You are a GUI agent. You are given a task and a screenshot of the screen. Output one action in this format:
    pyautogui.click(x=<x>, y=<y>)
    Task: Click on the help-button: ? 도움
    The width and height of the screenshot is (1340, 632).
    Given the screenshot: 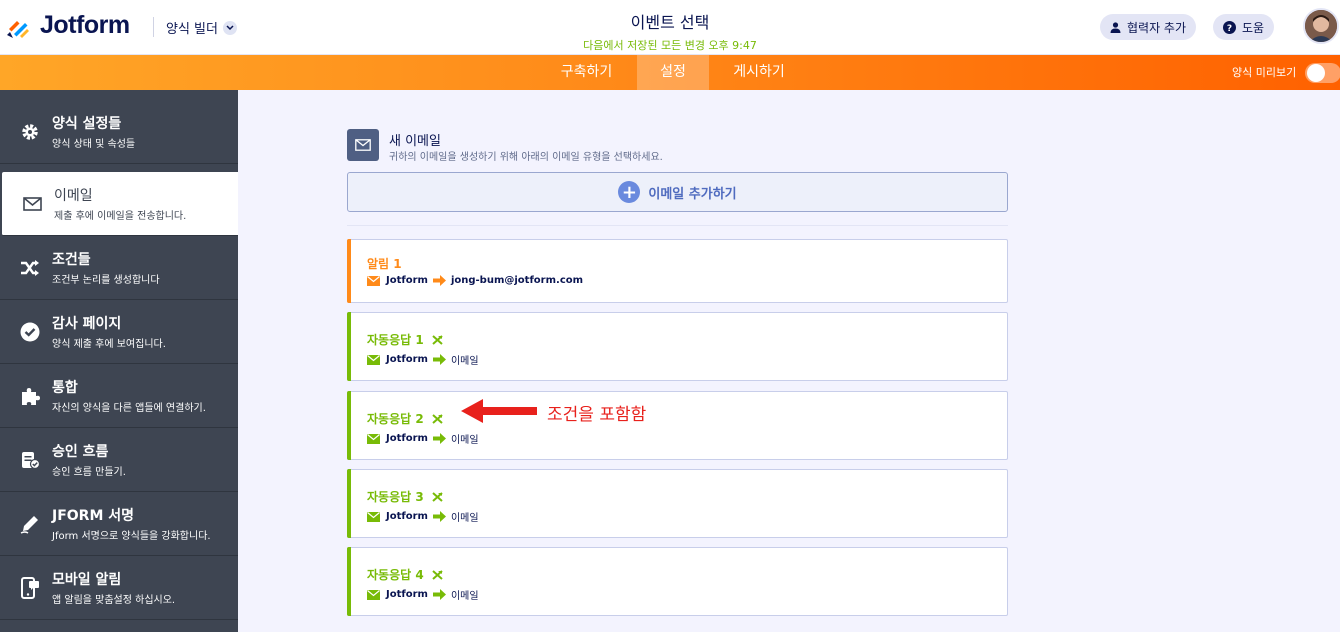 What is the action you would take?
    pyautogui.click(x=1244, y=27)
    